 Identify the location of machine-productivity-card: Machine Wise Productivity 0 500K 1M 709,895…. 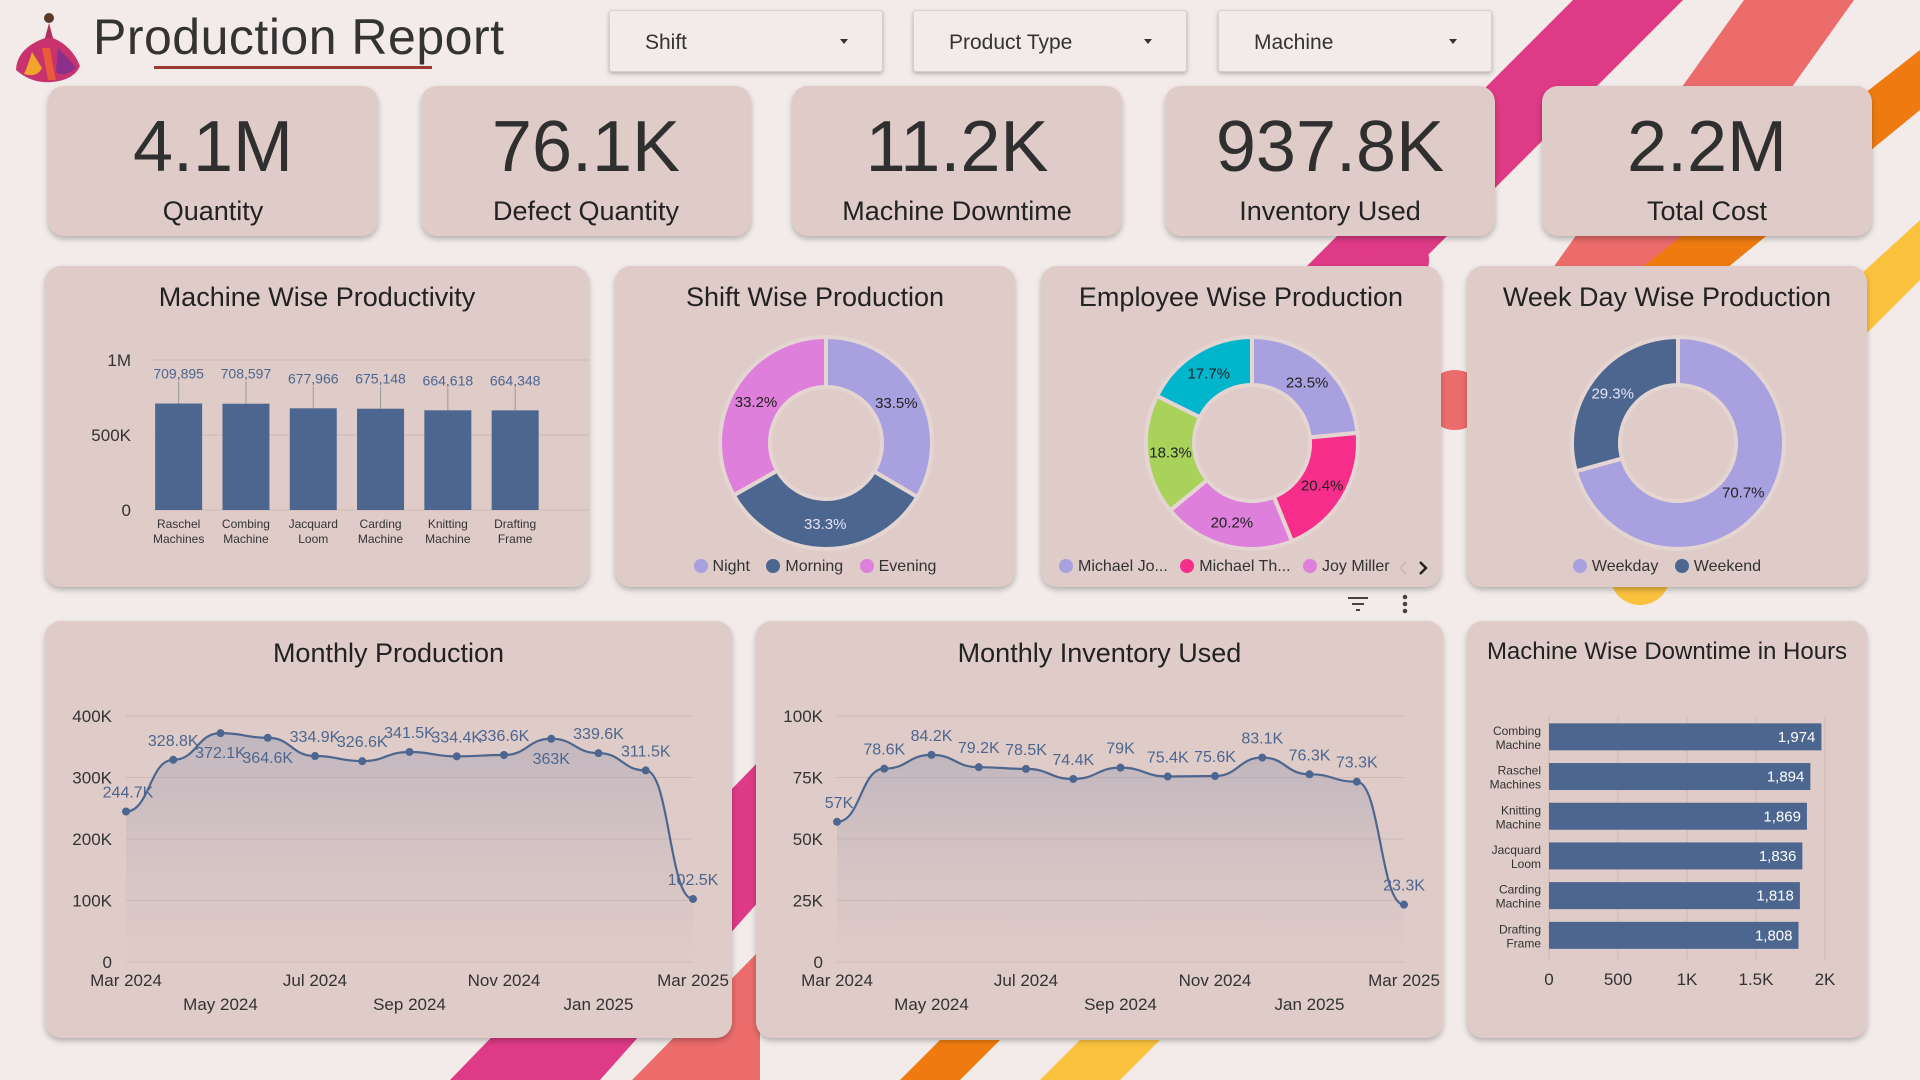
(317, 426).